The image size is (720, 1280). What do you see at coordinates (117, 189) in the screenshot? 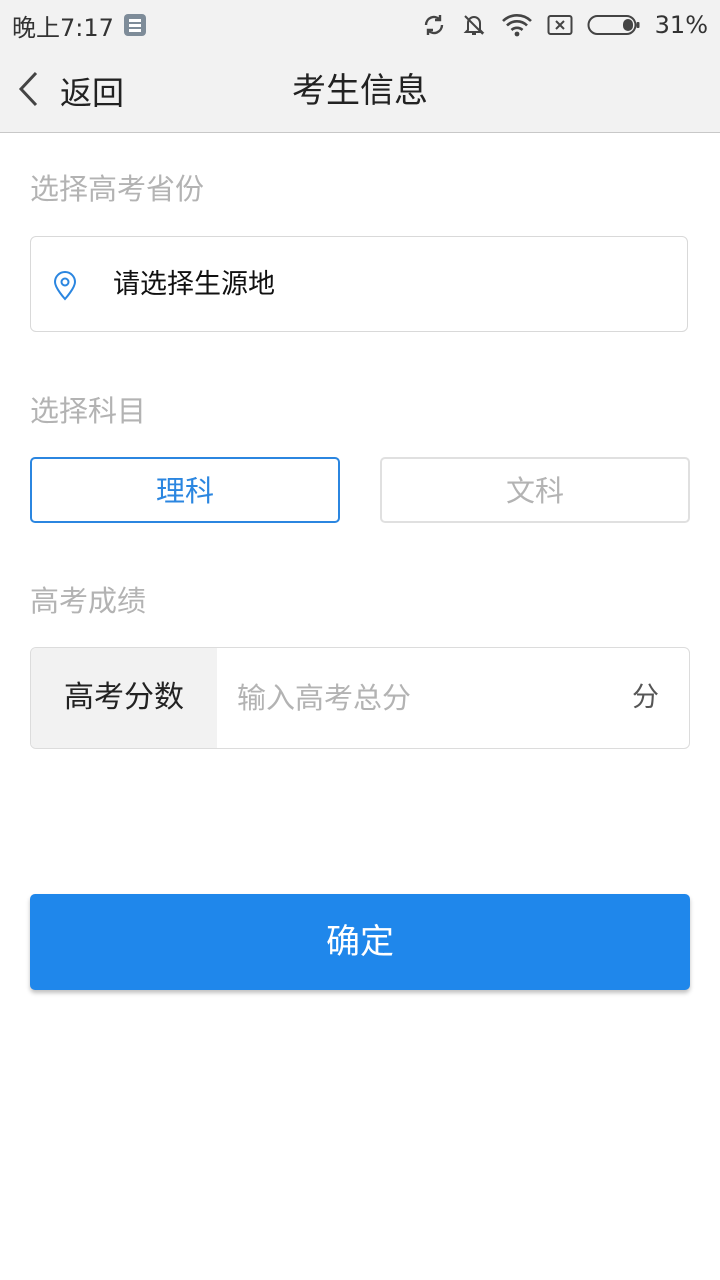
I see `province-section-label: 选择高考省份` at bounding box center [117, 189].